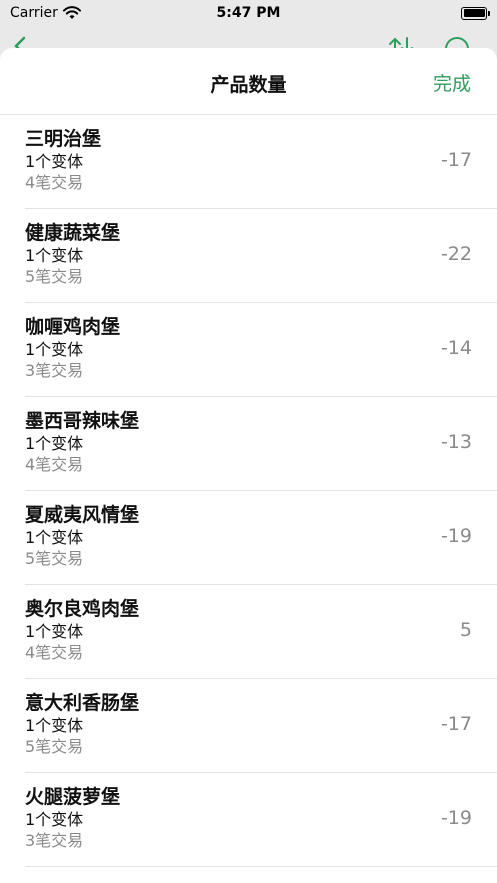 The width and height of the screenshot is (497, 883). What do you see at coordinates (248, 85) in the screenshot?
I see `sheet-title: 产品数量` at bounding box center [248, 85].